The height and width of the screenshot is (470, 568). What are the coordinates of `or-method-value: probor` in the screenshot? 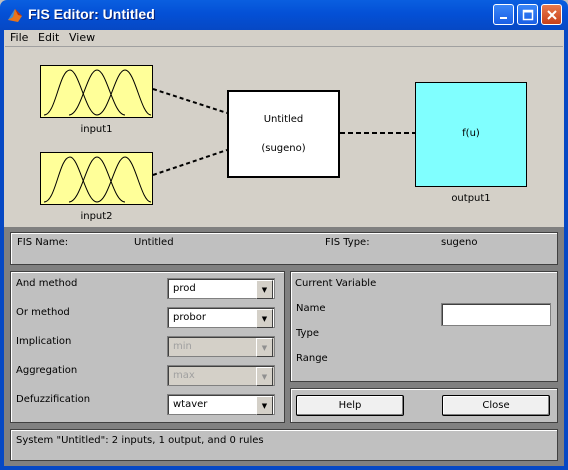 It's located at (189, 317).